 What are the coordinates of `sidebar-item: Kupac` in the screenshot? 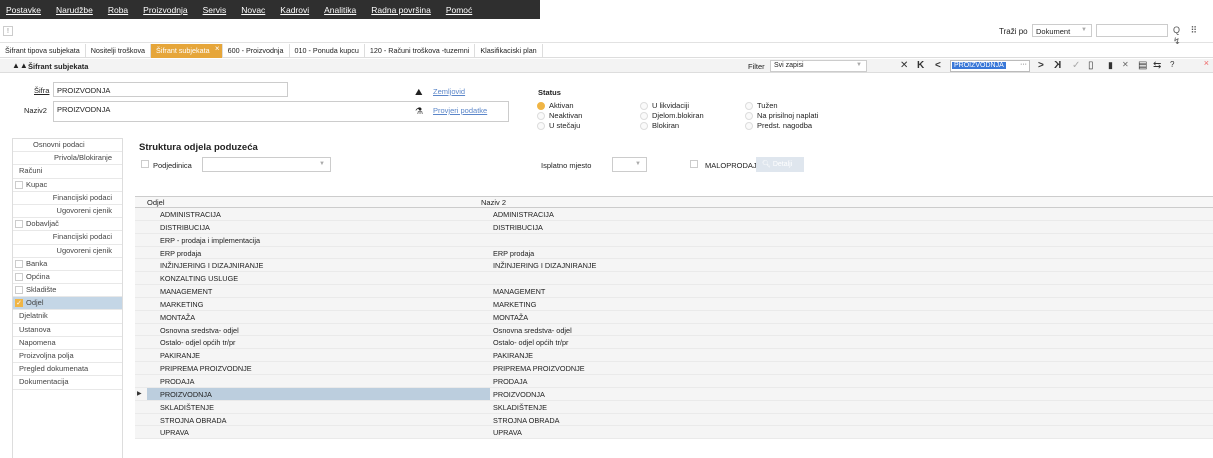 It's located at (67, 185).